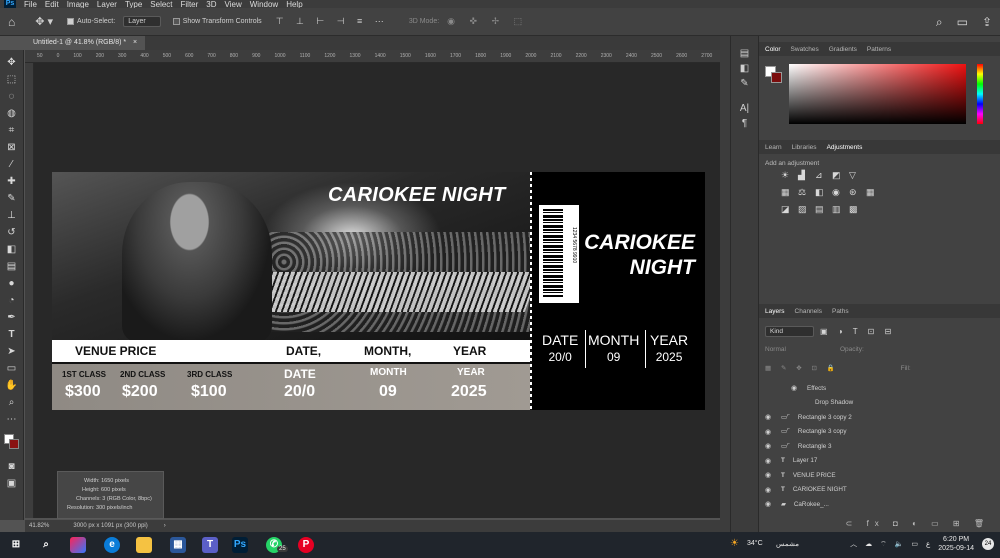 The height and width of the screenshot is (558, 1000). Describe the element at coordinates (211, 4) in the screenshot. I see `menu-3d: 3D` at that location.